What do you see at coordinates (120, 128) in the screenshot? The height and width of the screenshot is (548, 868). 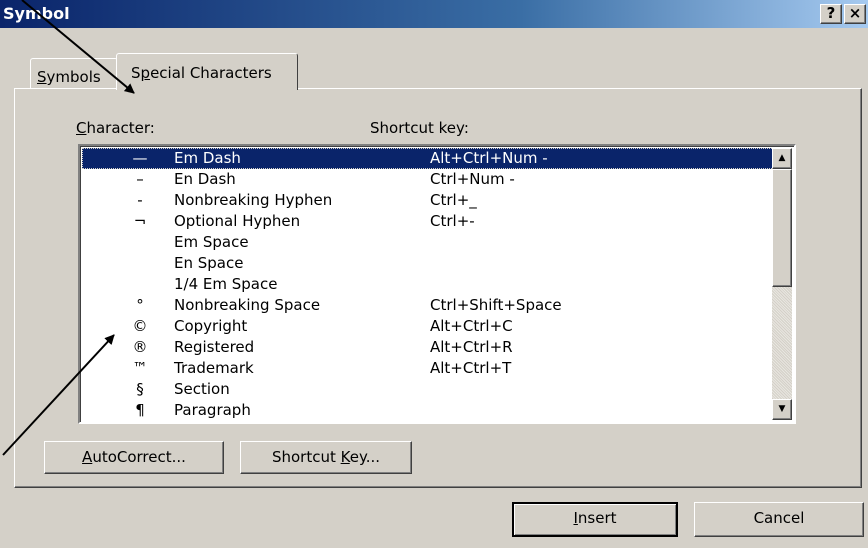 I see `character-header-label: haracter:` at bounding box center [120, 128].